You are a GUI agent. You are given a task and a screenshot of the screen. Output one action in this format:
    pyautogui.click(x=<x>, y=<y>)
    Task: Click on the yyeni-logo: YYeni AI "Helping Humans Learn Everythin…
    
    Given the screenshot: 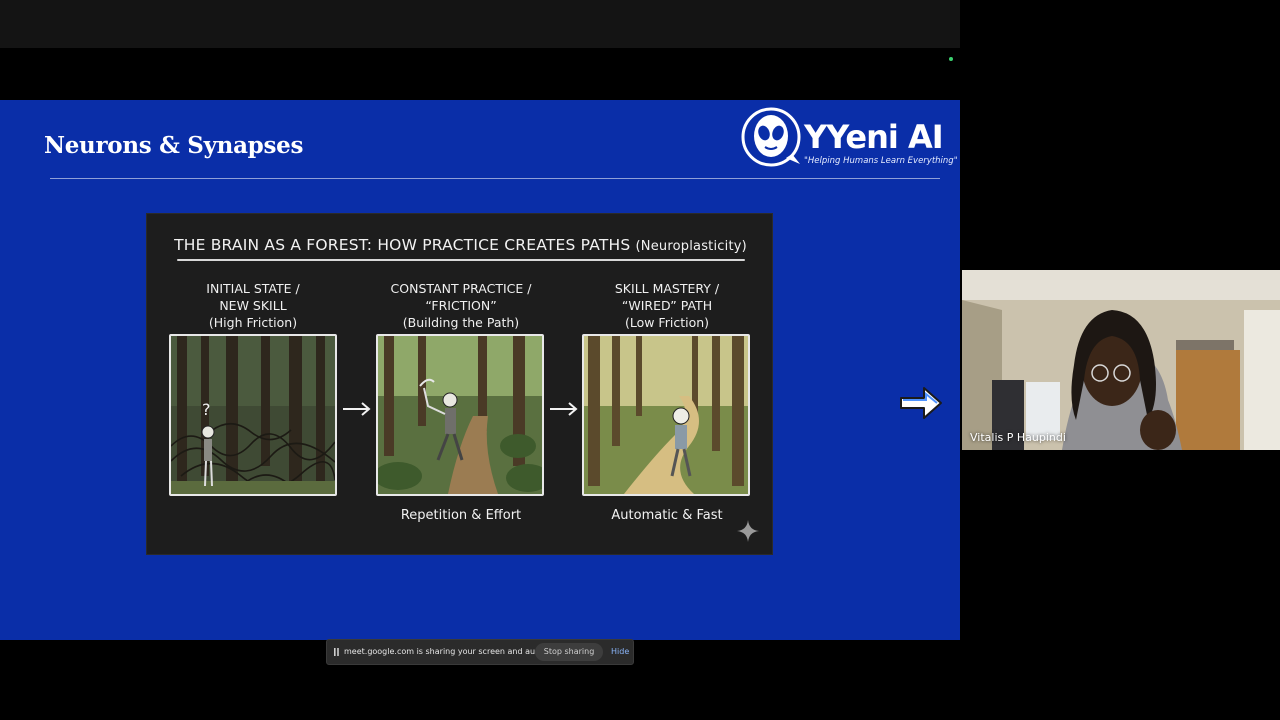 What is the action you would take?
    pyautogui.click(x=850, y=138)
    